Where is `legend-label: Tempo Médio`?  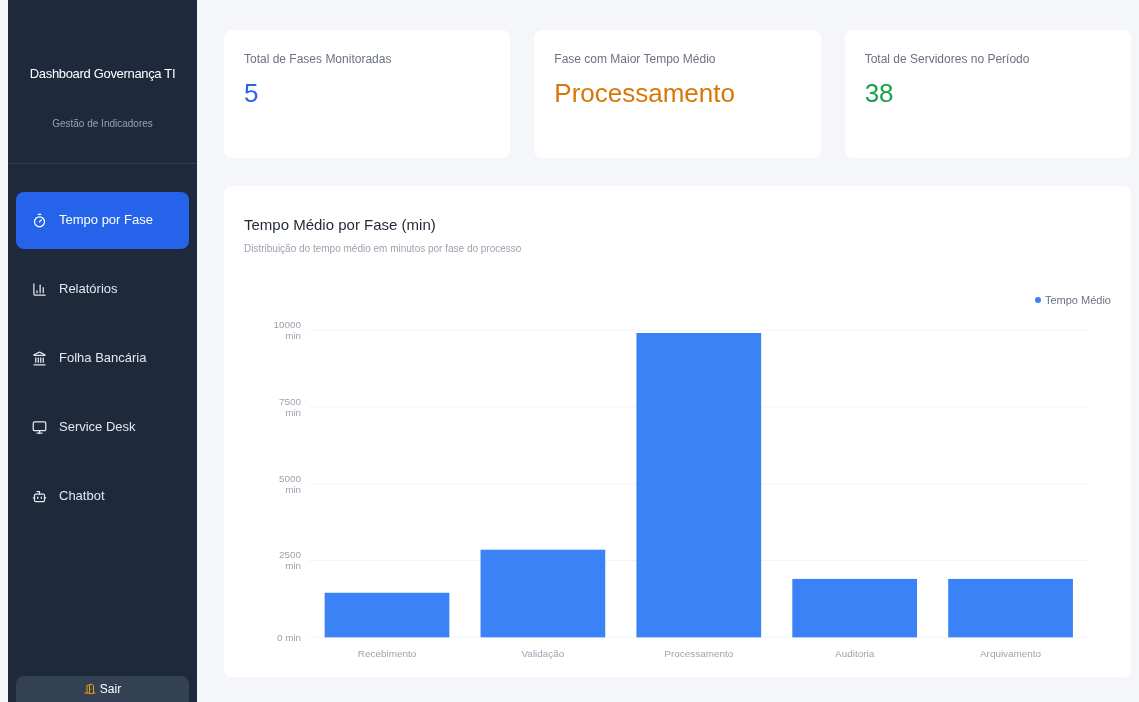
legend-label: Tempo Médio is located at coordinates (1077, 300).